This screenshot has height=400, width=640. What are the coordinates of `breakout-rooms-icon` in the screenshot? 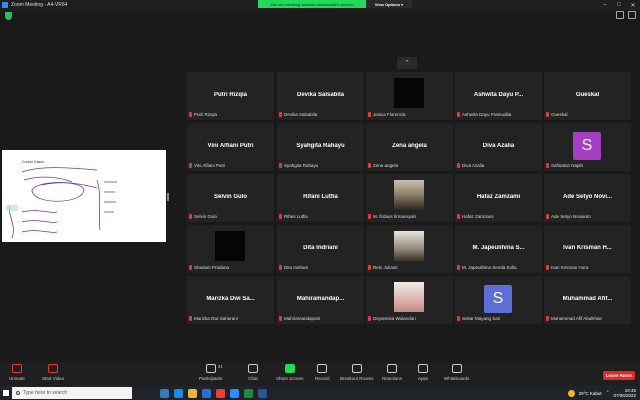 It's located at (356, 368).